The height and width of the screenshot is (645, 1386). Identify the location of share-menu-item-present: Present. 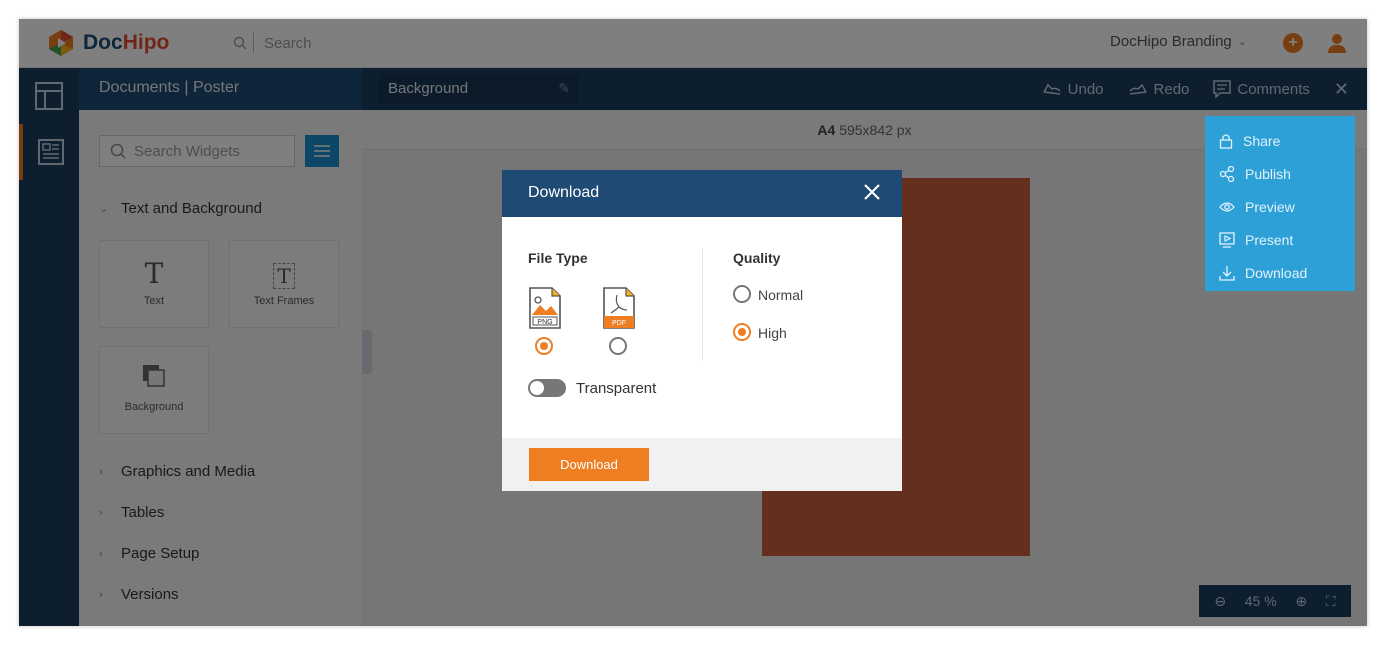
(1280, 239).